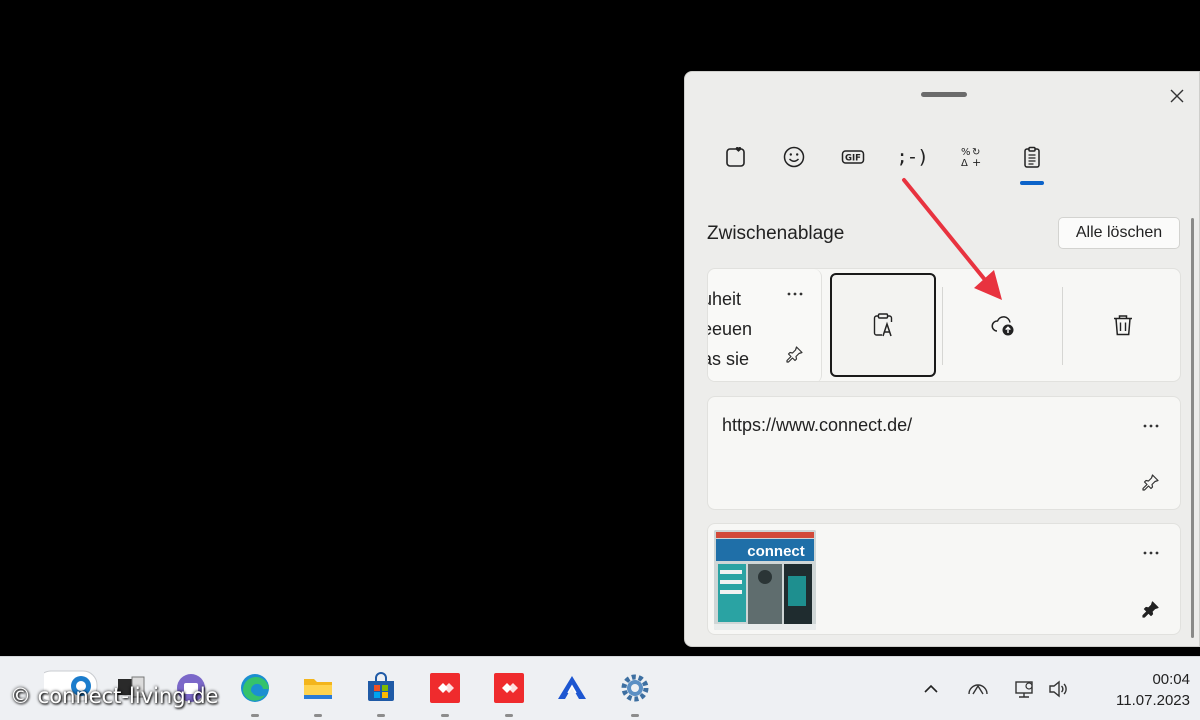  What do you see at coordinates (944, 453) in the screenshot?
I see `clipboard-item-url: https://www.connect.de/` at bounding box center [944, 453].